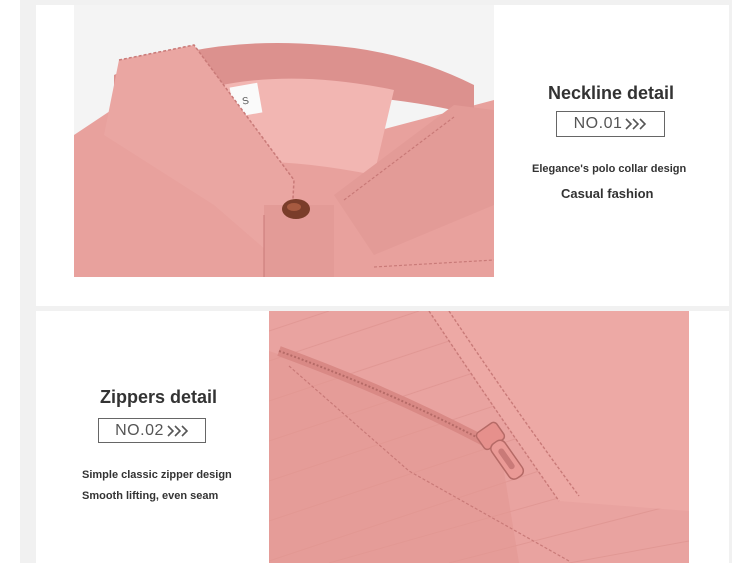  What do you see at coordinates (150, 496) in the screenshot?
I see `feature-line-2: Smooth lifting, even seam` at bounding box center [150, 496].